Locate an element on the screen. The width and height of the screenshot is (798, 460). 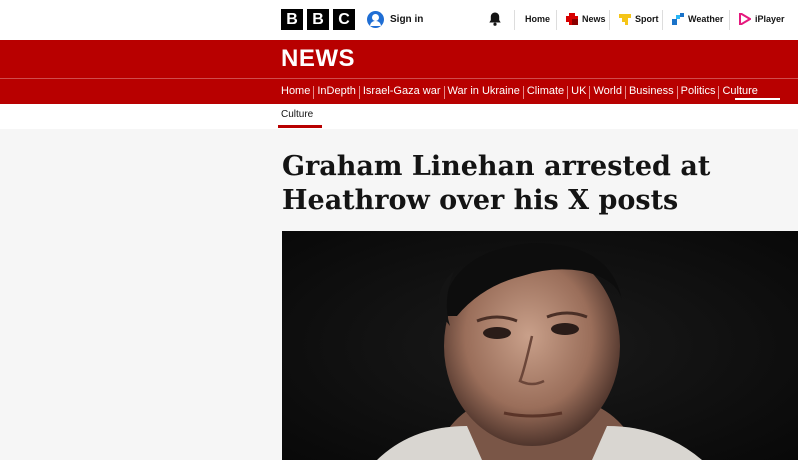
iplayer-icon is located at coordinates (745, 19).